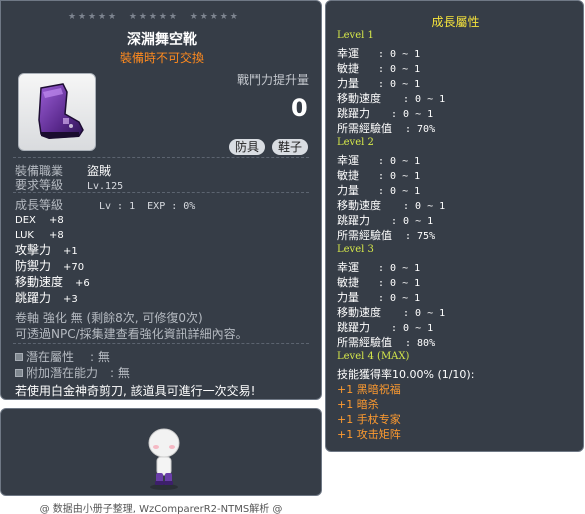 The width and height of the screenshot is (585, 514). What do you see at coordinates (100, 357) in the screenshot?
I see `potential-value: : 無` at bounding box center [100, 357].